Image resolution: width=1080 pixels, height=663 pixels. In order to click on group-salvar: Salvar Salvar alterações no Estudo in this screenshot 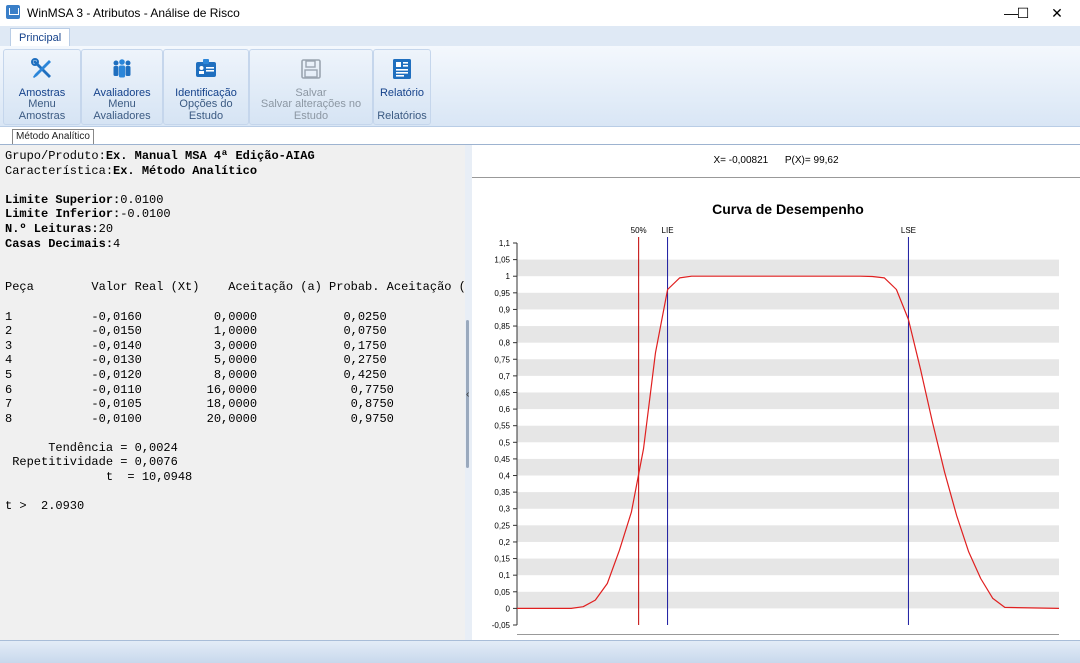, I will do `click(311, 87)`.